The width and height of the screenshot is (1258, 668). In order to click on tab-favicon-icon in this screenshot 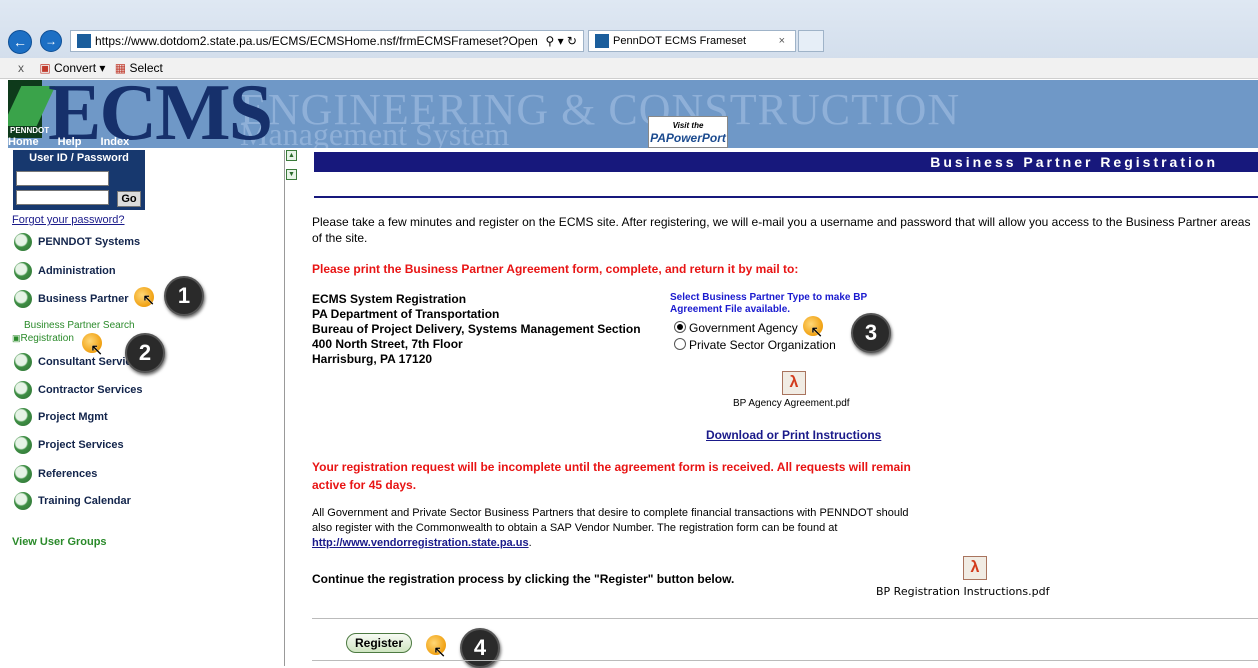, I will do `click(602, 41)`.